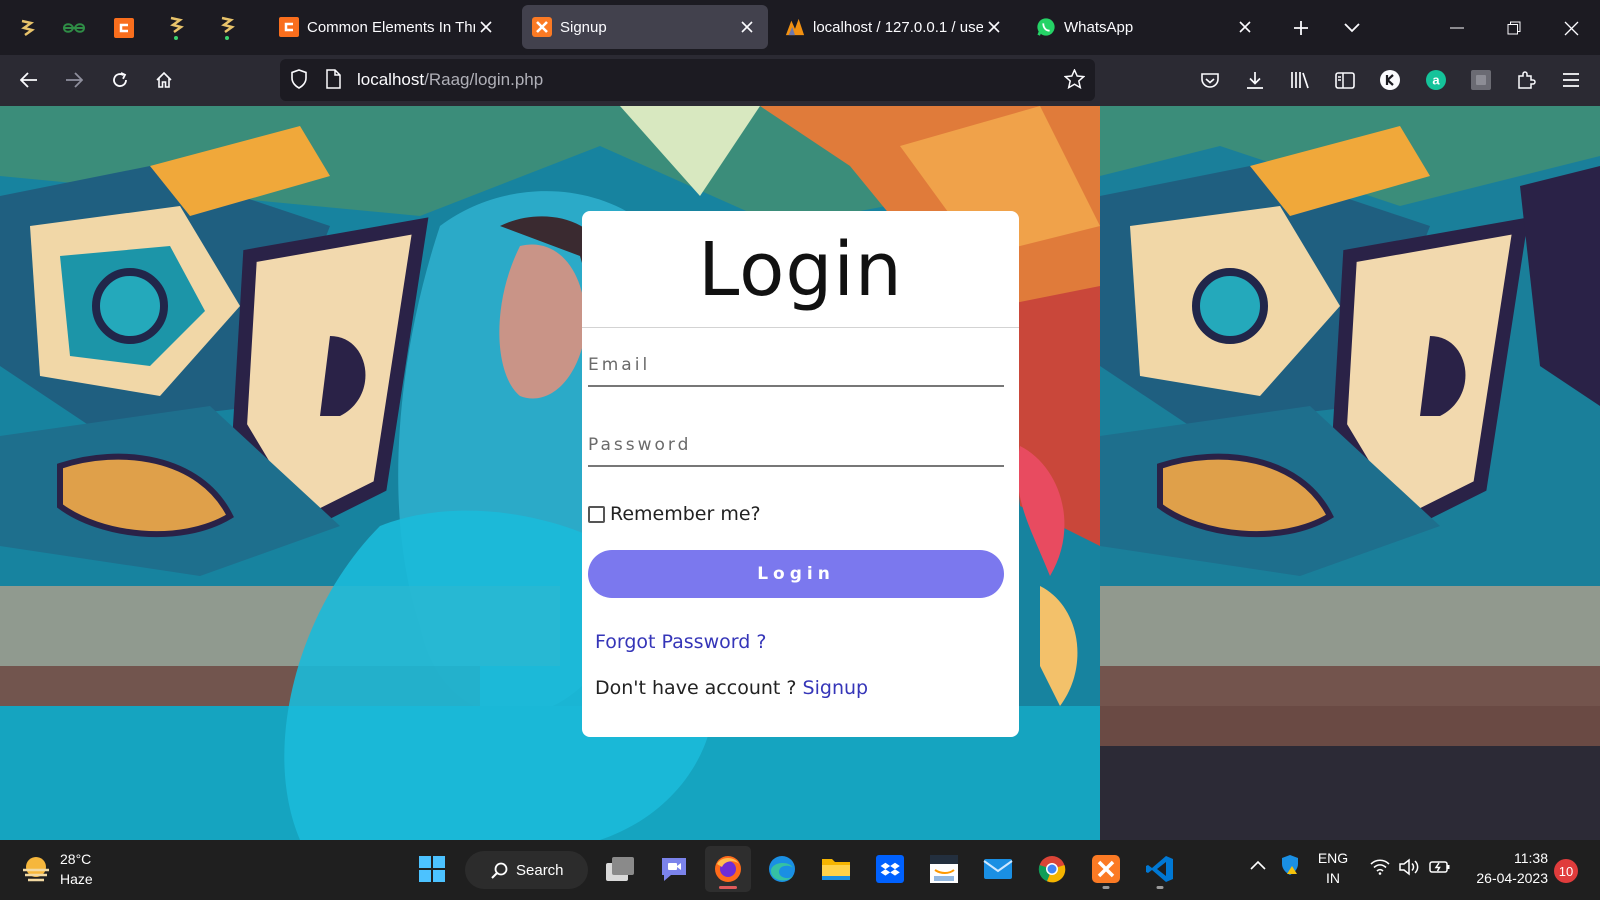 This screenshot has height=900, width=1600. I want to click on bookmark-star-icon, so click(1074, 79).